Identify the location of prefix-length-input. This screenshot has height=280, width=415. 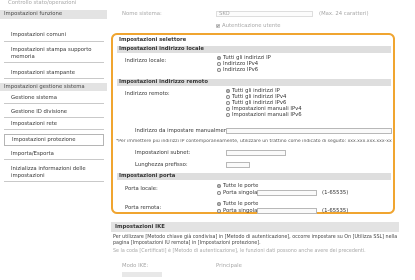
(238, 165).